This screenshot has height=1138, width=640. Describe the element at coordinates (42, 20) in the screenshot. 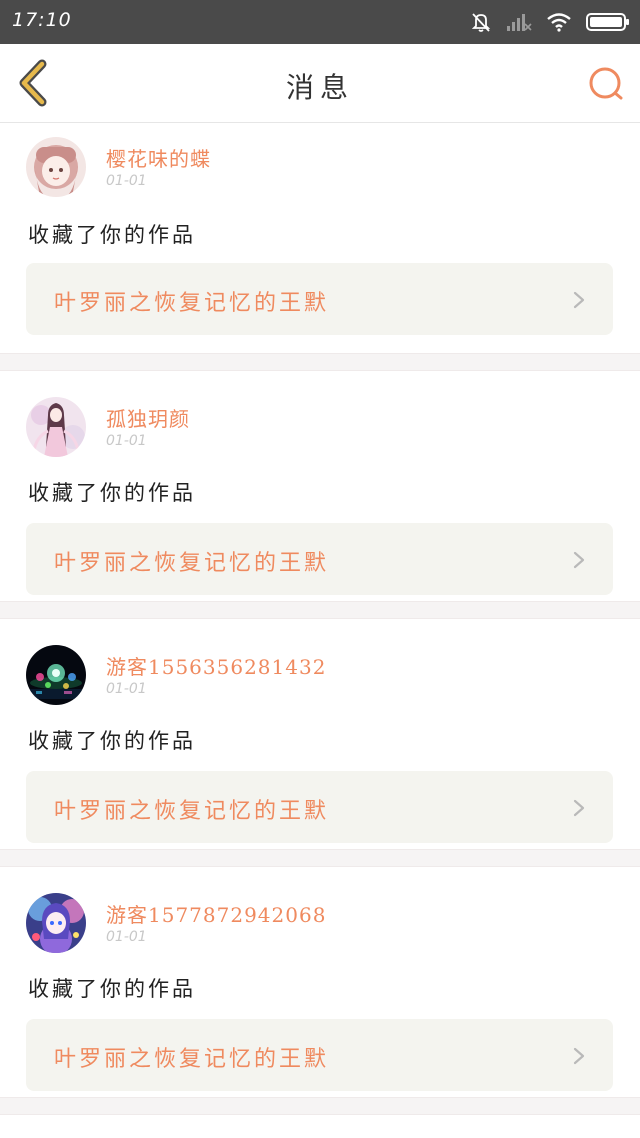

I see `status-time: 17:10` at that location.